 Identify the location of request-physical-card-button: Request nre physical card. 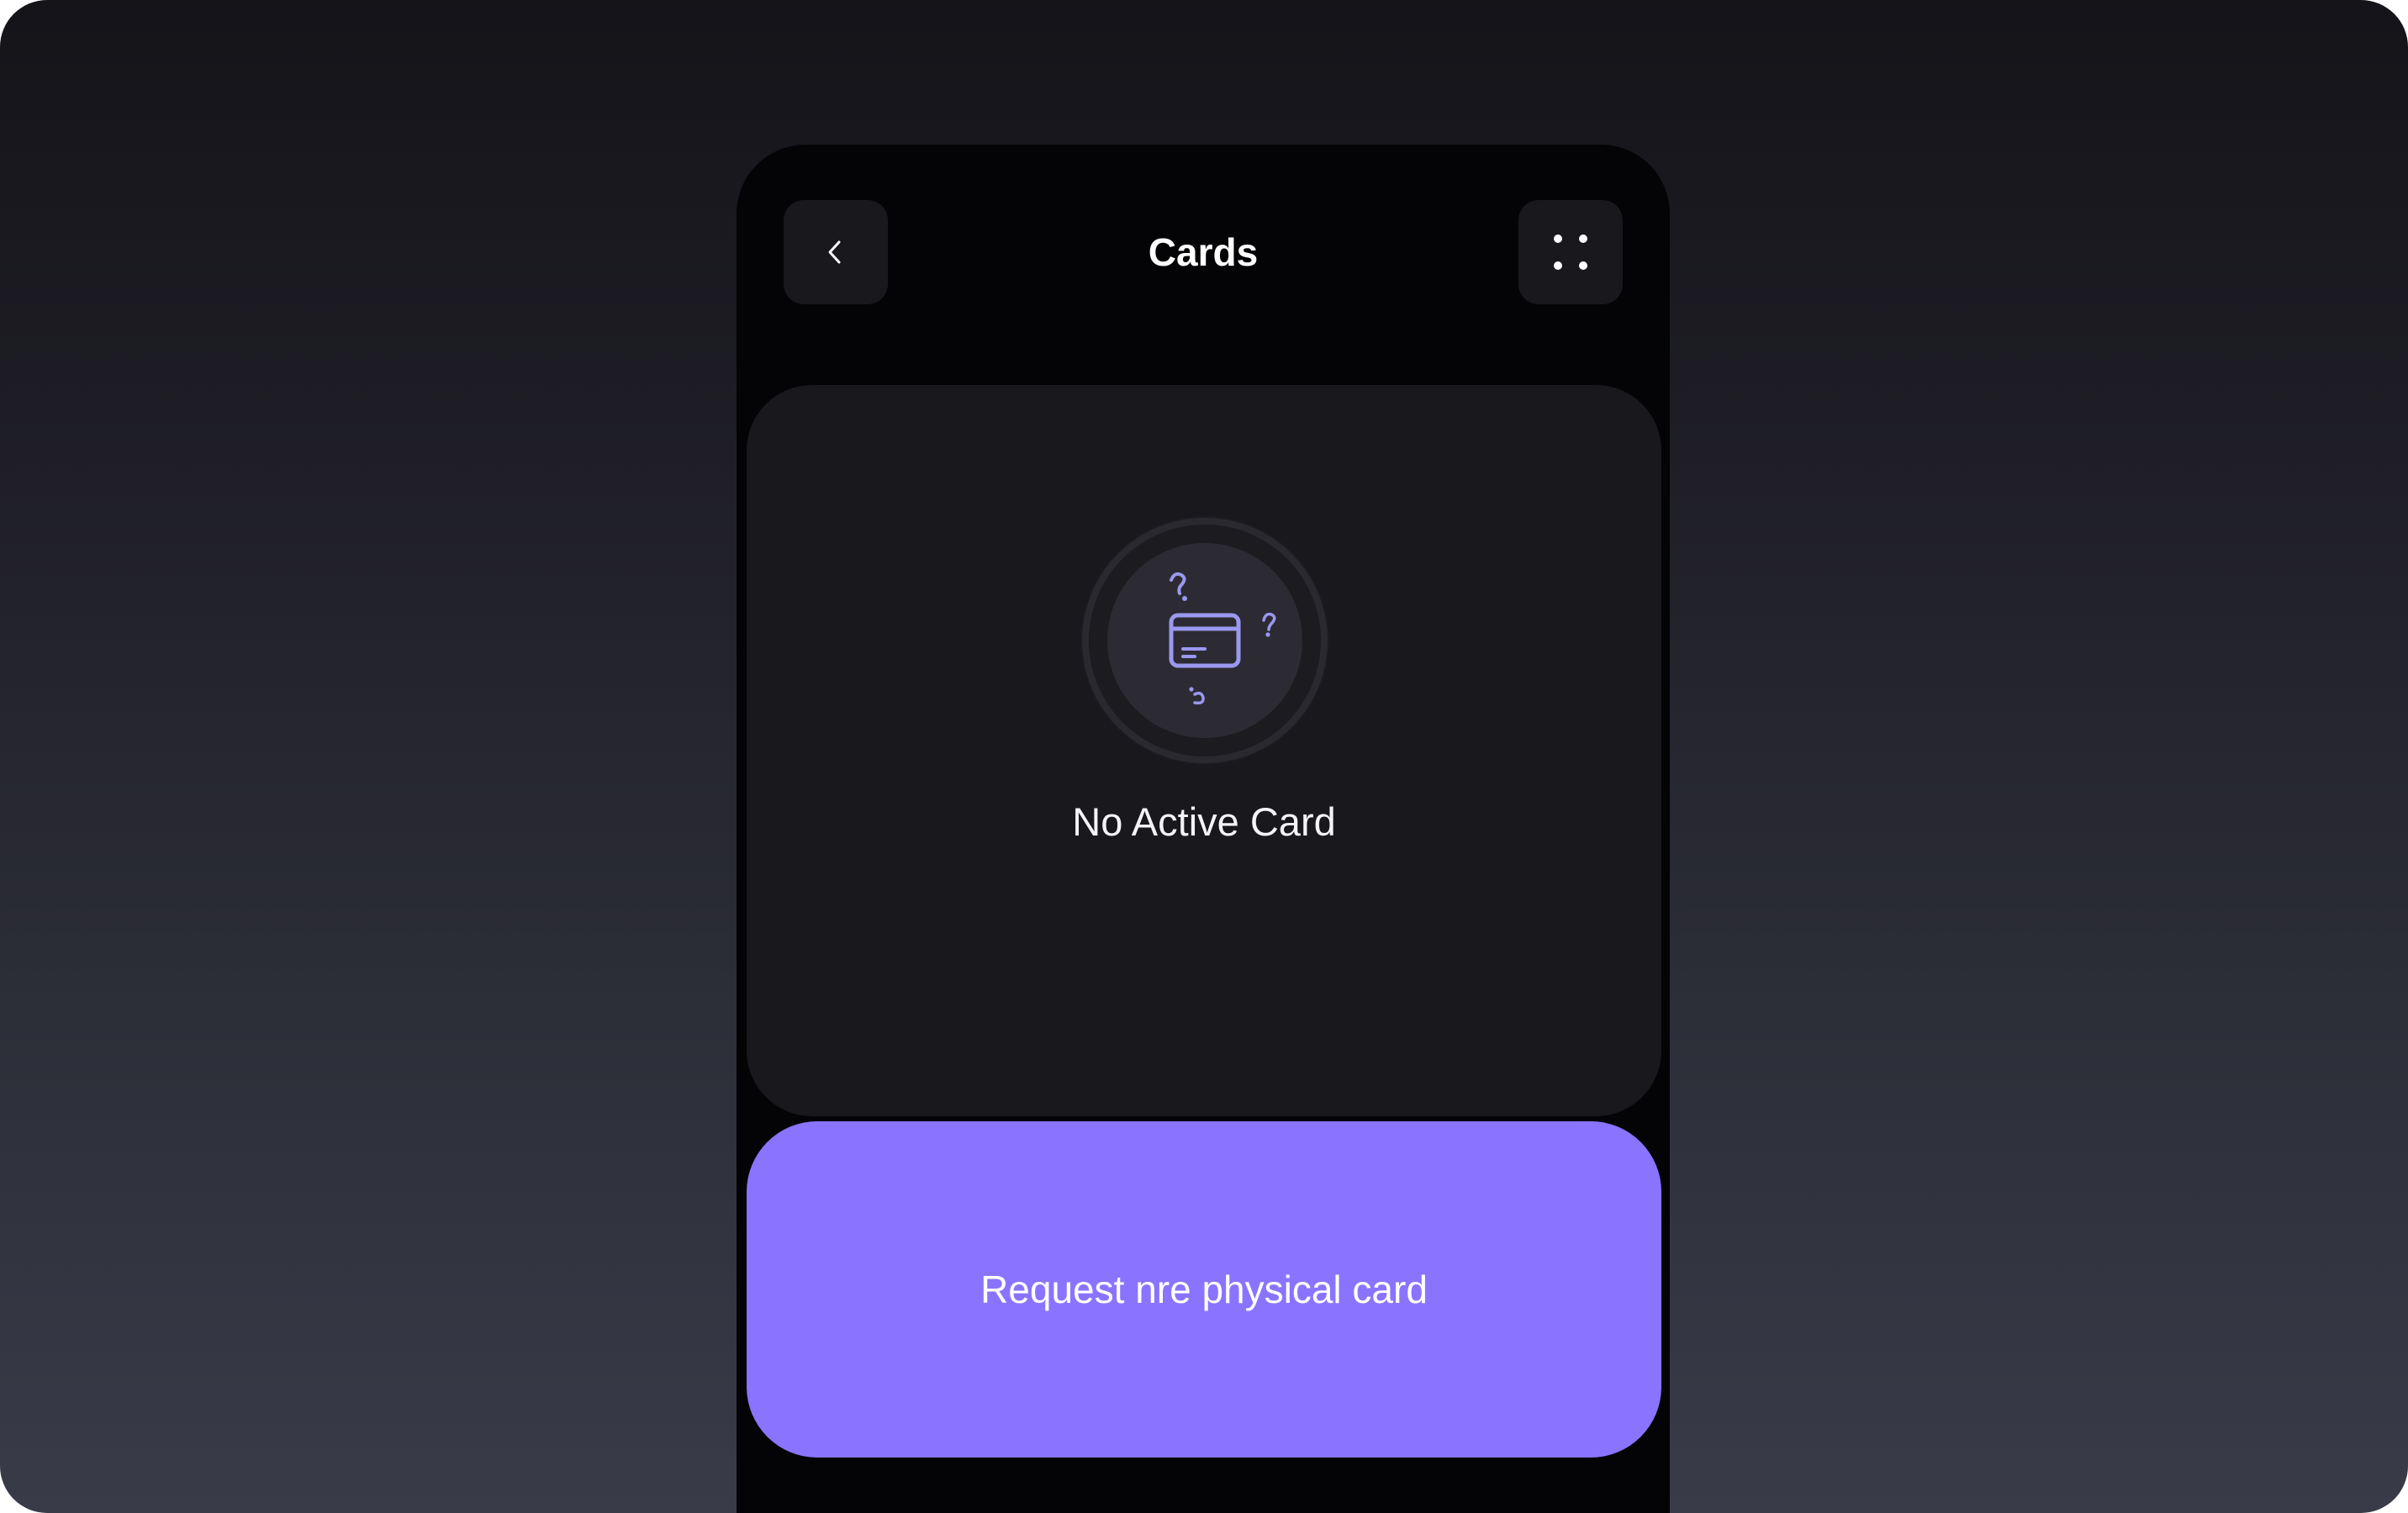
(1204, 1289).